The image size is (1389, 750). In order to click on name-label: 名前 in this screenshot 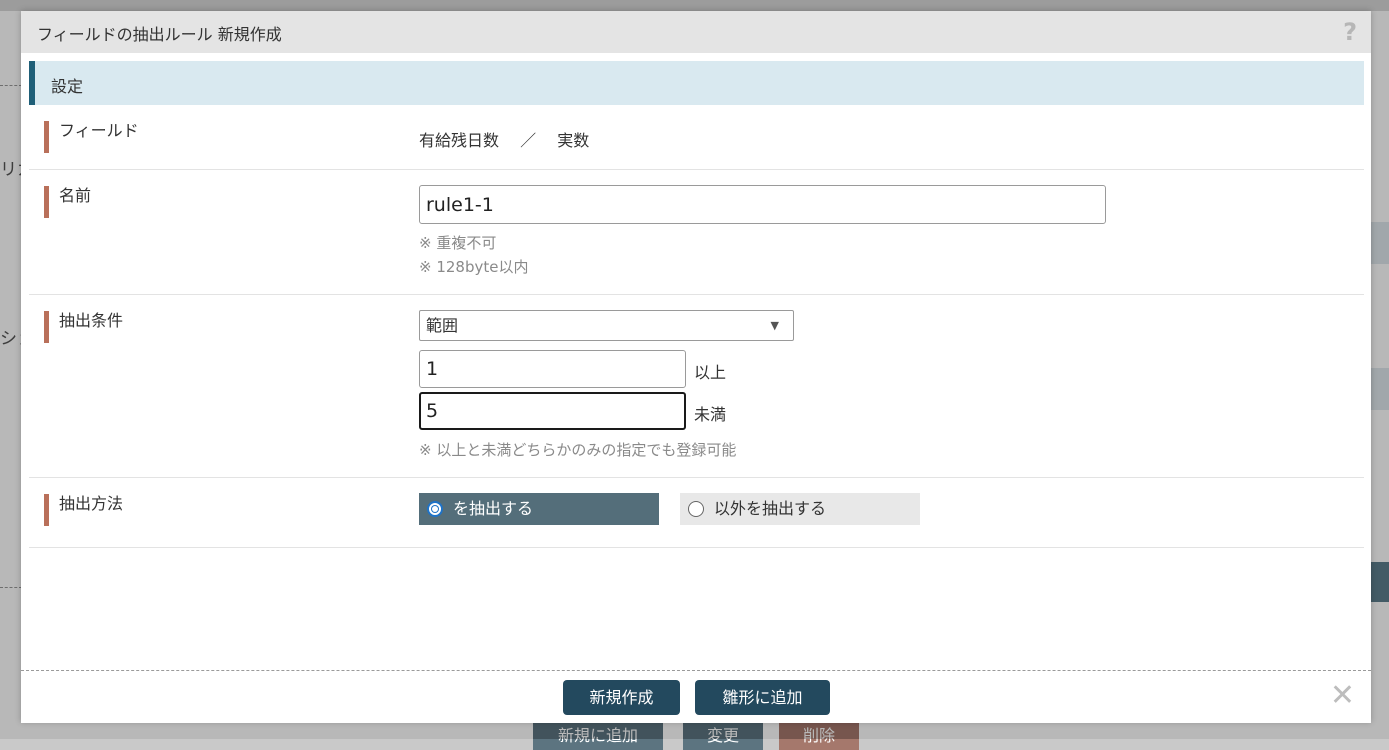, I will do `click(67, 202)`.